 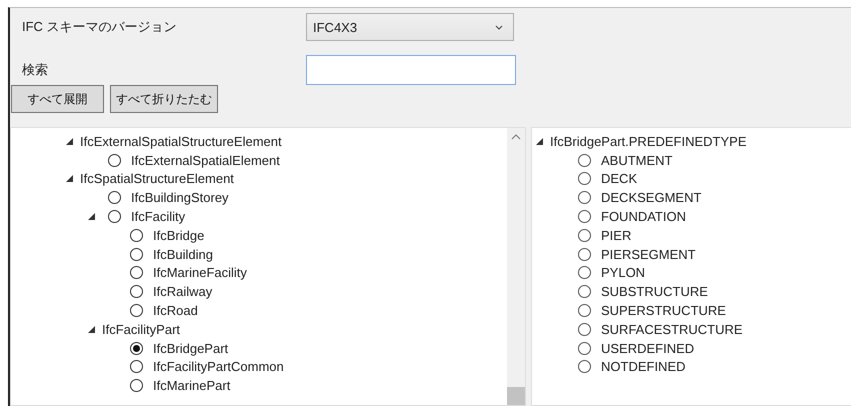 I want to click on option-label: PIER, so click(x=615, y=235).